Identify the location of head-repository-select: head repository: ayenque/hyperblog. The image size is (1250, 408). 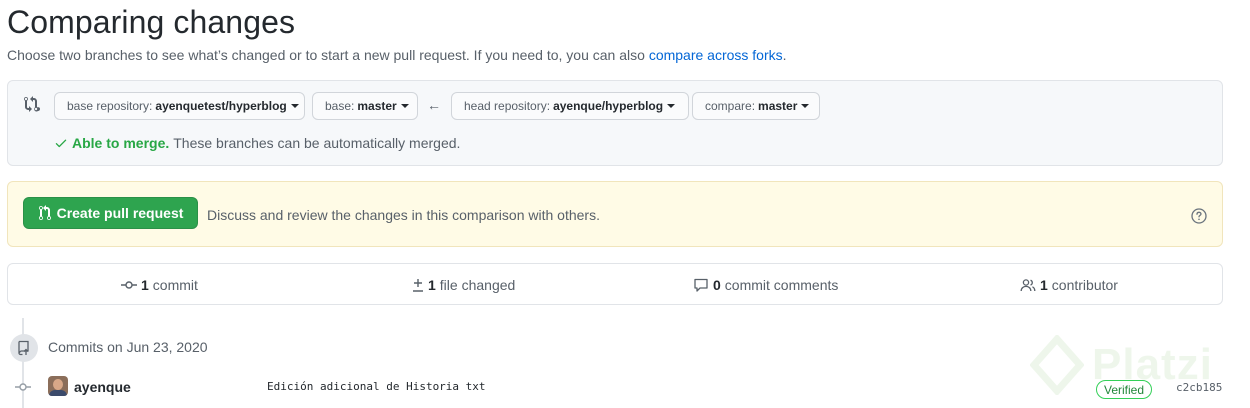
(570, 106).